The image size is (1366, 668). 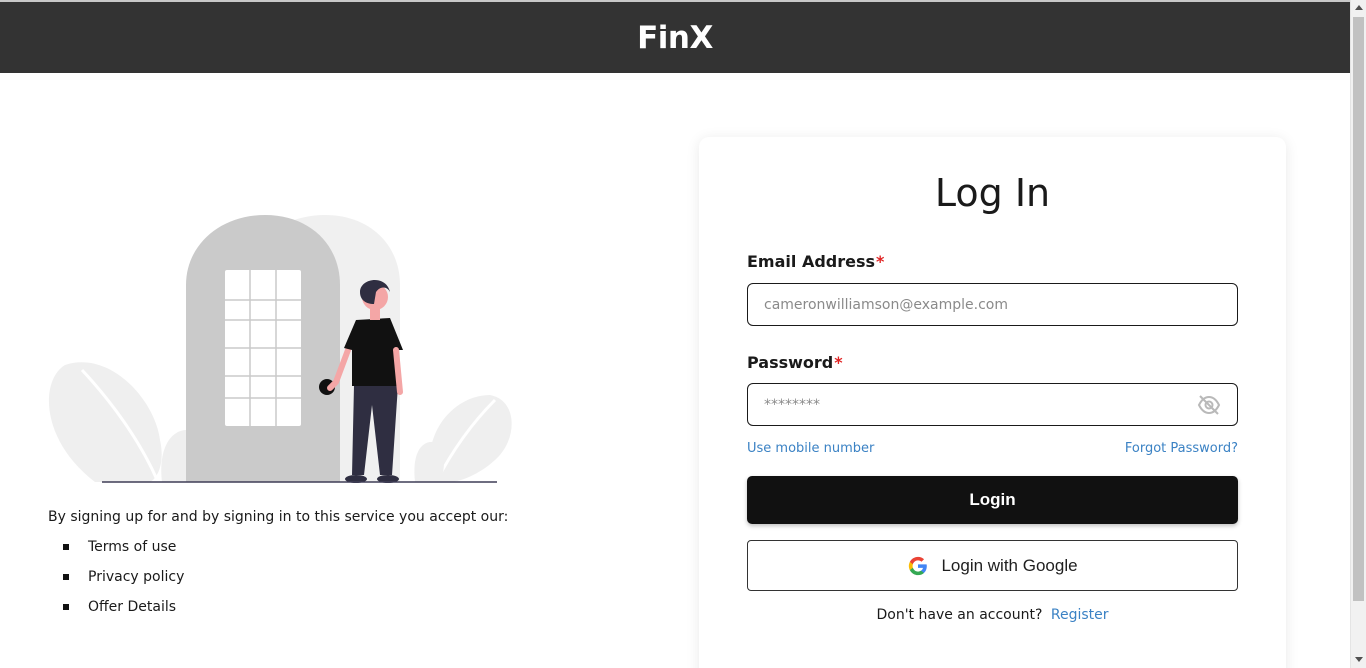 What do you see at coordinates (1009, 565) in the screenshot?
I see `google-button-label: Login with Google` at bounding box center [1009, 565].